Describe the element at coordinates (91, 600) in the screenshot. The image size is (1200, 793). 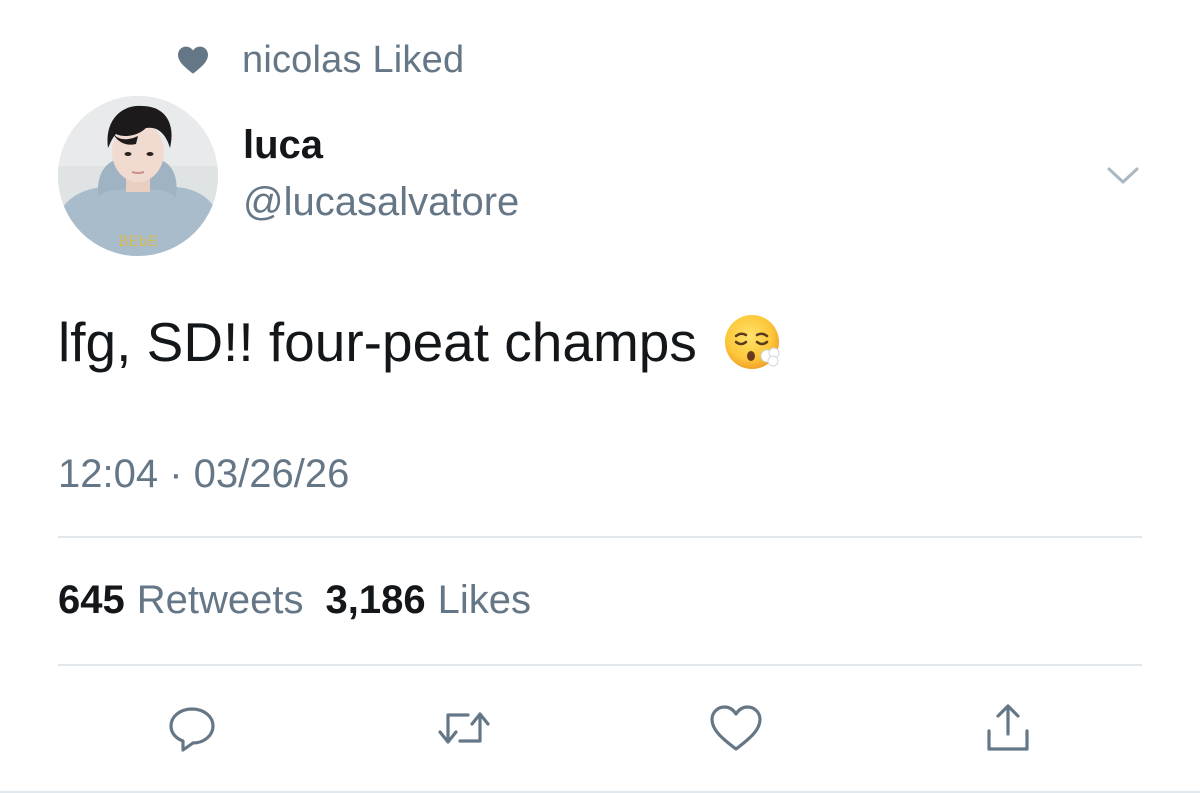
I see `retweets-count: 645` at that location.